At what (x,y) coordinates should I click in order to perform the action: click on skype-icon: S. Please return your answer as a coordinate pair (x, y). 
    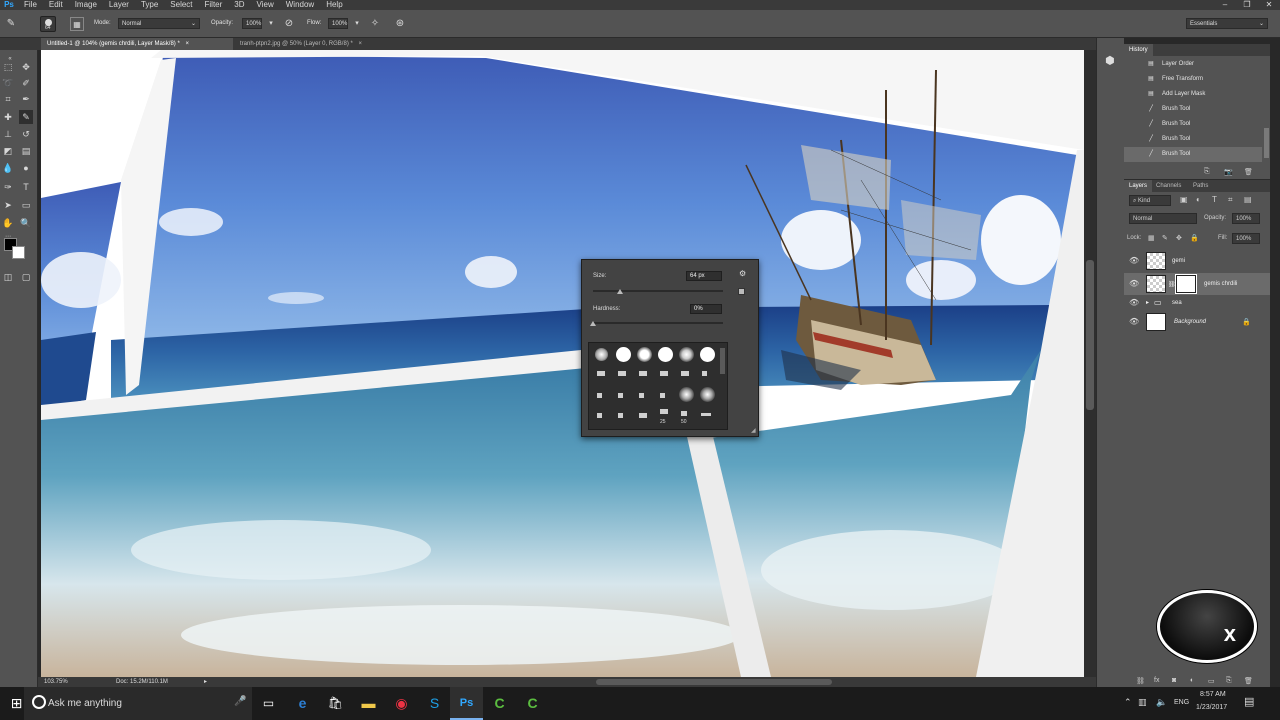
    Looking at the image, I should click on (434, 703).